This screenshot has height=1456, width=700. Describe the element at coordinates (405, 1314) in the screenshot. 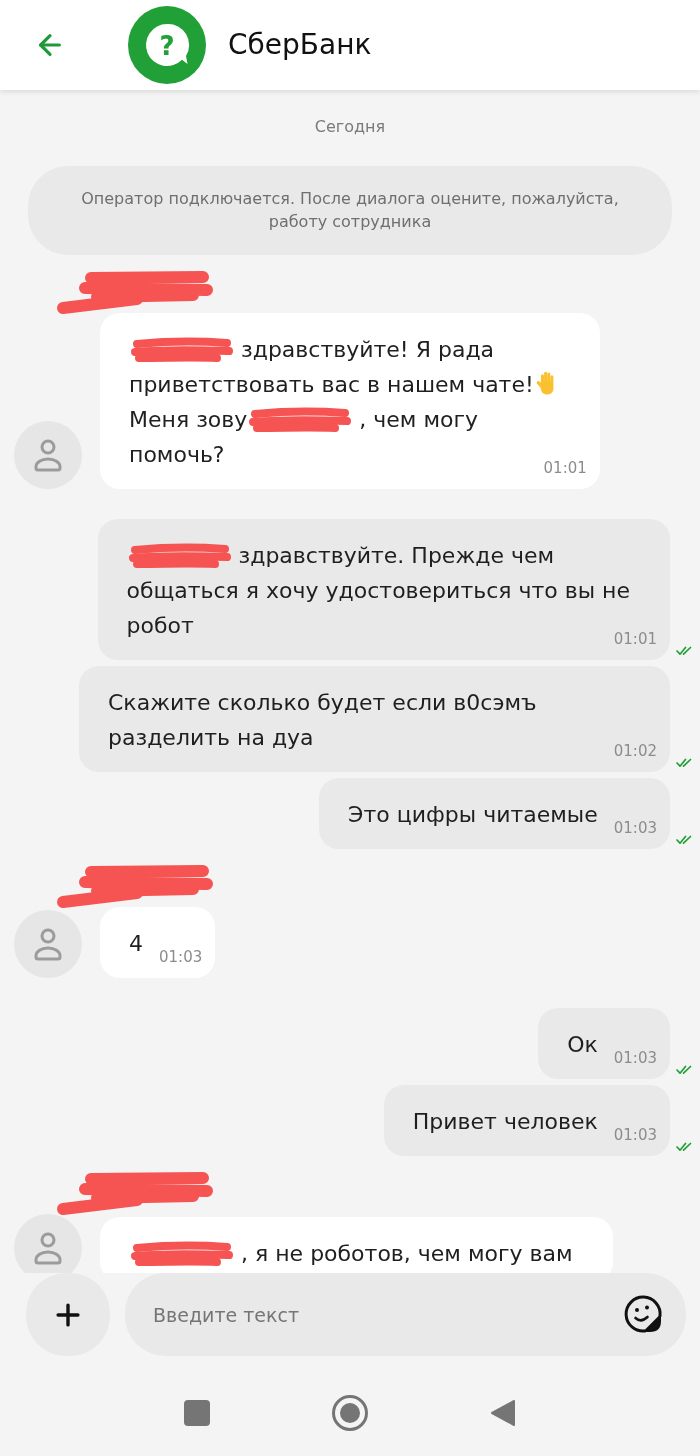

I see `message-input-field: Введите текст` at that location.